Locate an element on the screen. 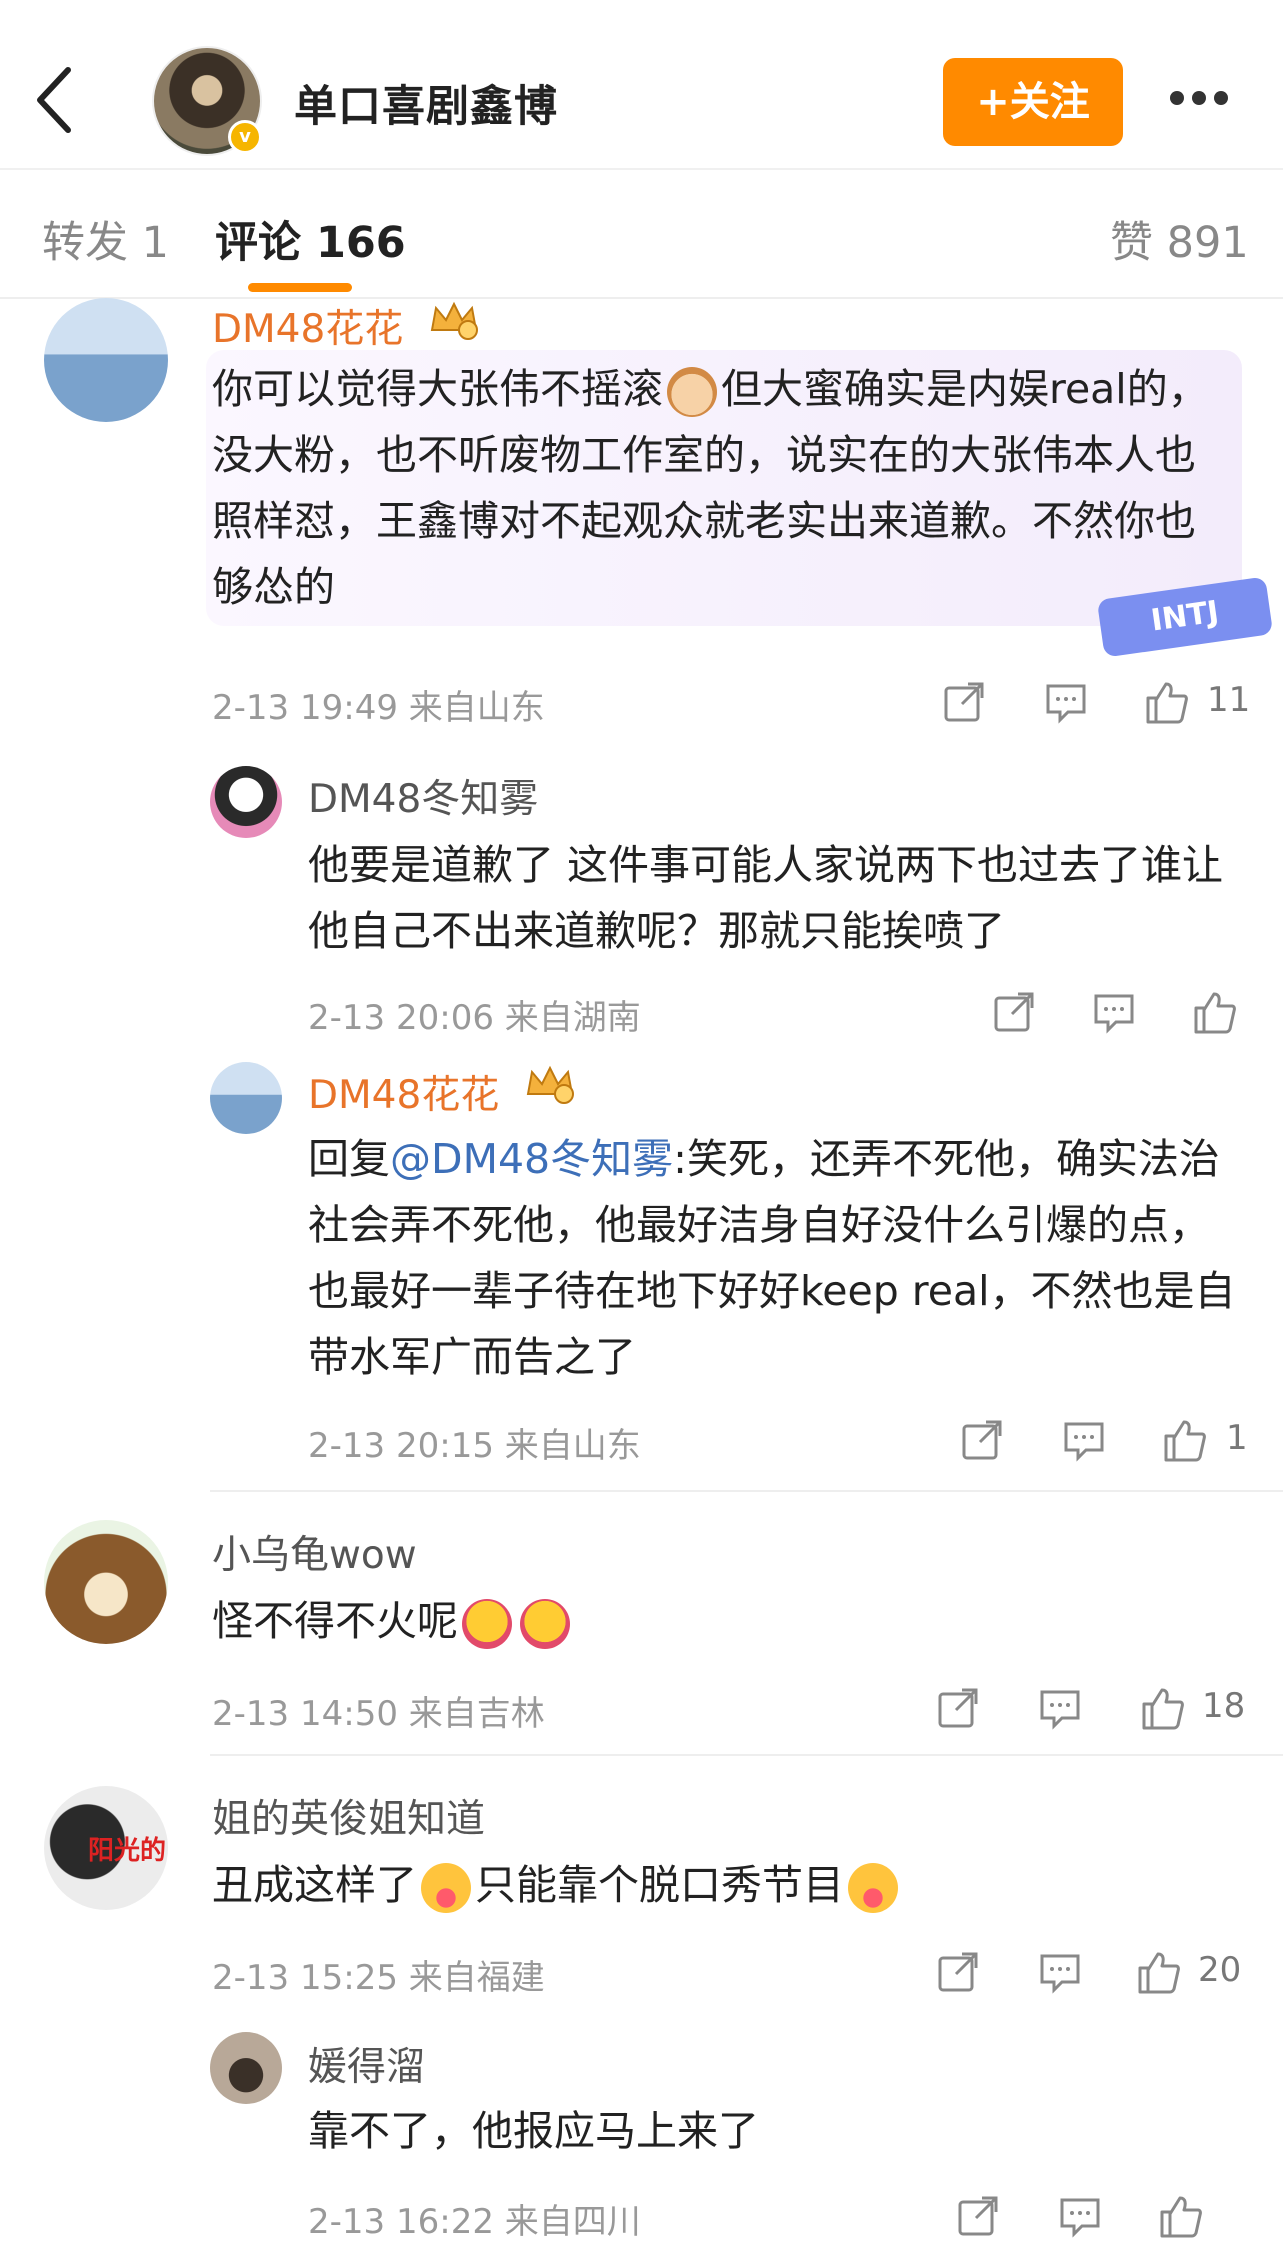  comment-author: 媛得溜 is located at coordinates (366, 2064).